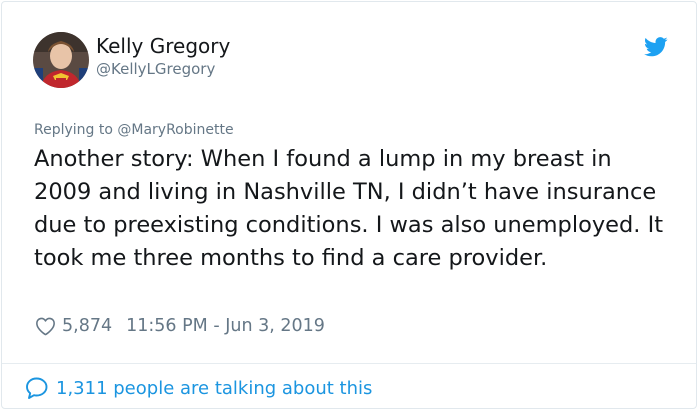 The width and height of the screenshot is (700, 412). I want to click on conversation-link: 1,311 people are talking about this, so click(198, 388).